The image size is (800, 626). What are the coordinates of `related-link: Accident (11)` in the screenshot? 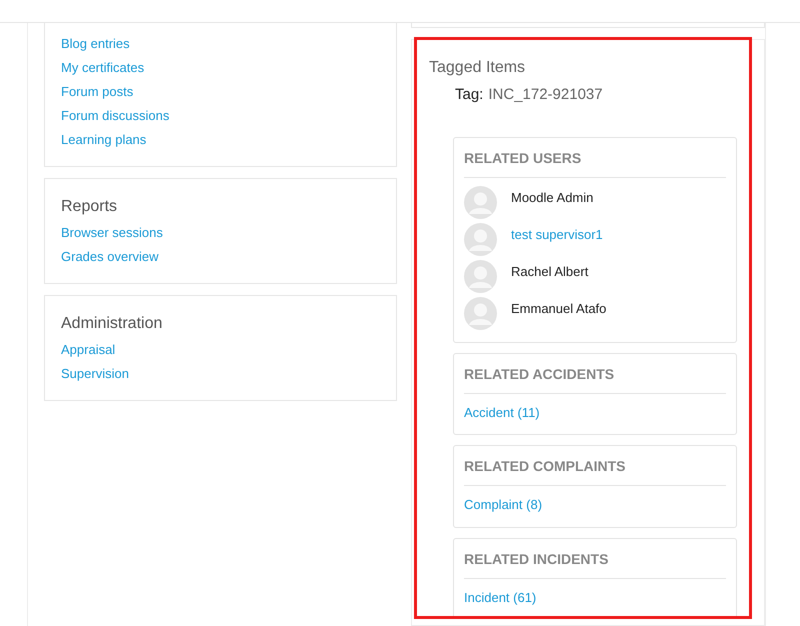 It's located at (502, 412).